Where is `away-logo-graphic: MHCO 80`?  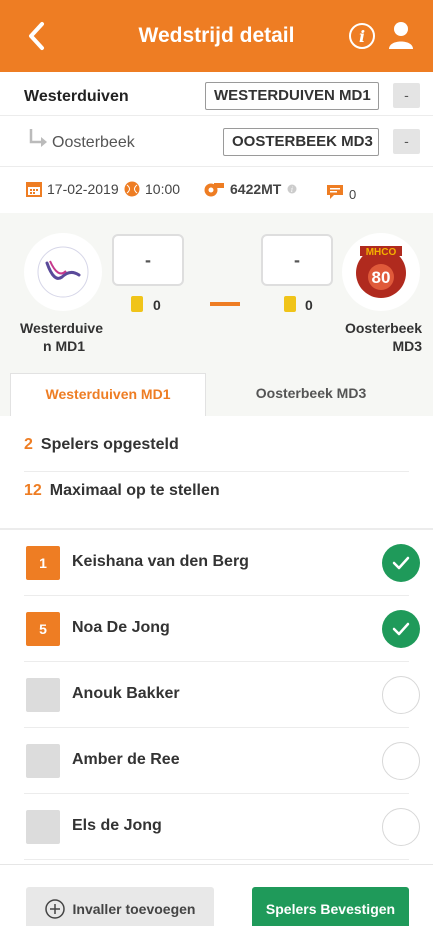
away-logo-graphic: MHCO 80 is located at coordinates (381, 272).